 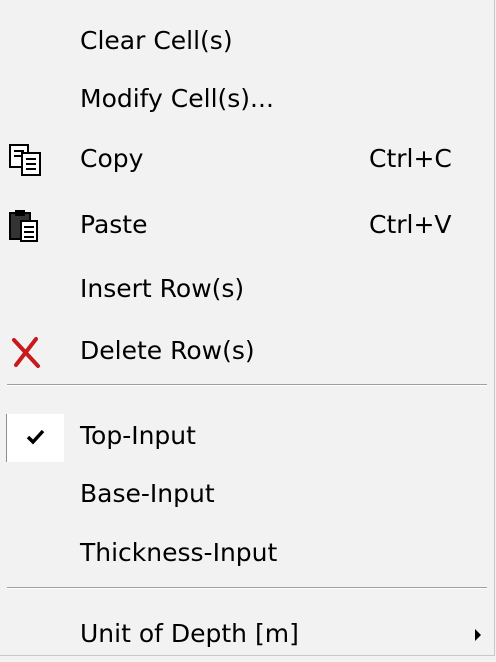 What do you see at coordinates (247, 289) in the screenshot?
I see `menu-item-insert-rows: Insert Row(s)` at bounding box center [247, 289].